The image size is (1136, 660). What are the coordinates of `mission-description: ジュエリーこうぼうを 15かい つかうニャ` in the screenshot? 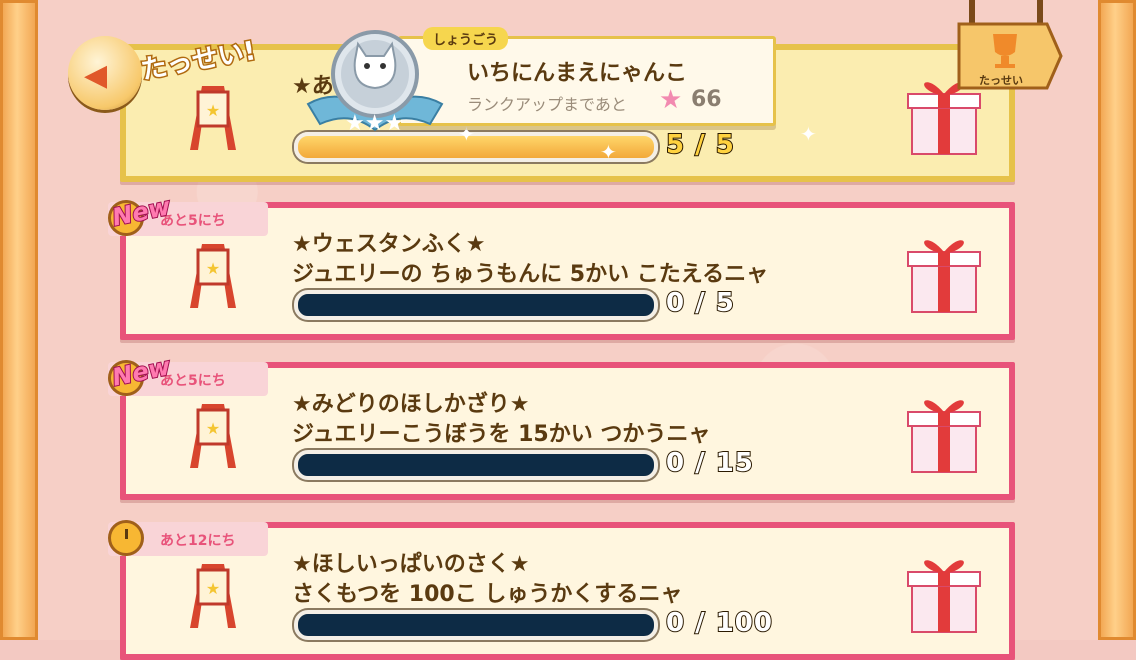 It's located at (501, 434).